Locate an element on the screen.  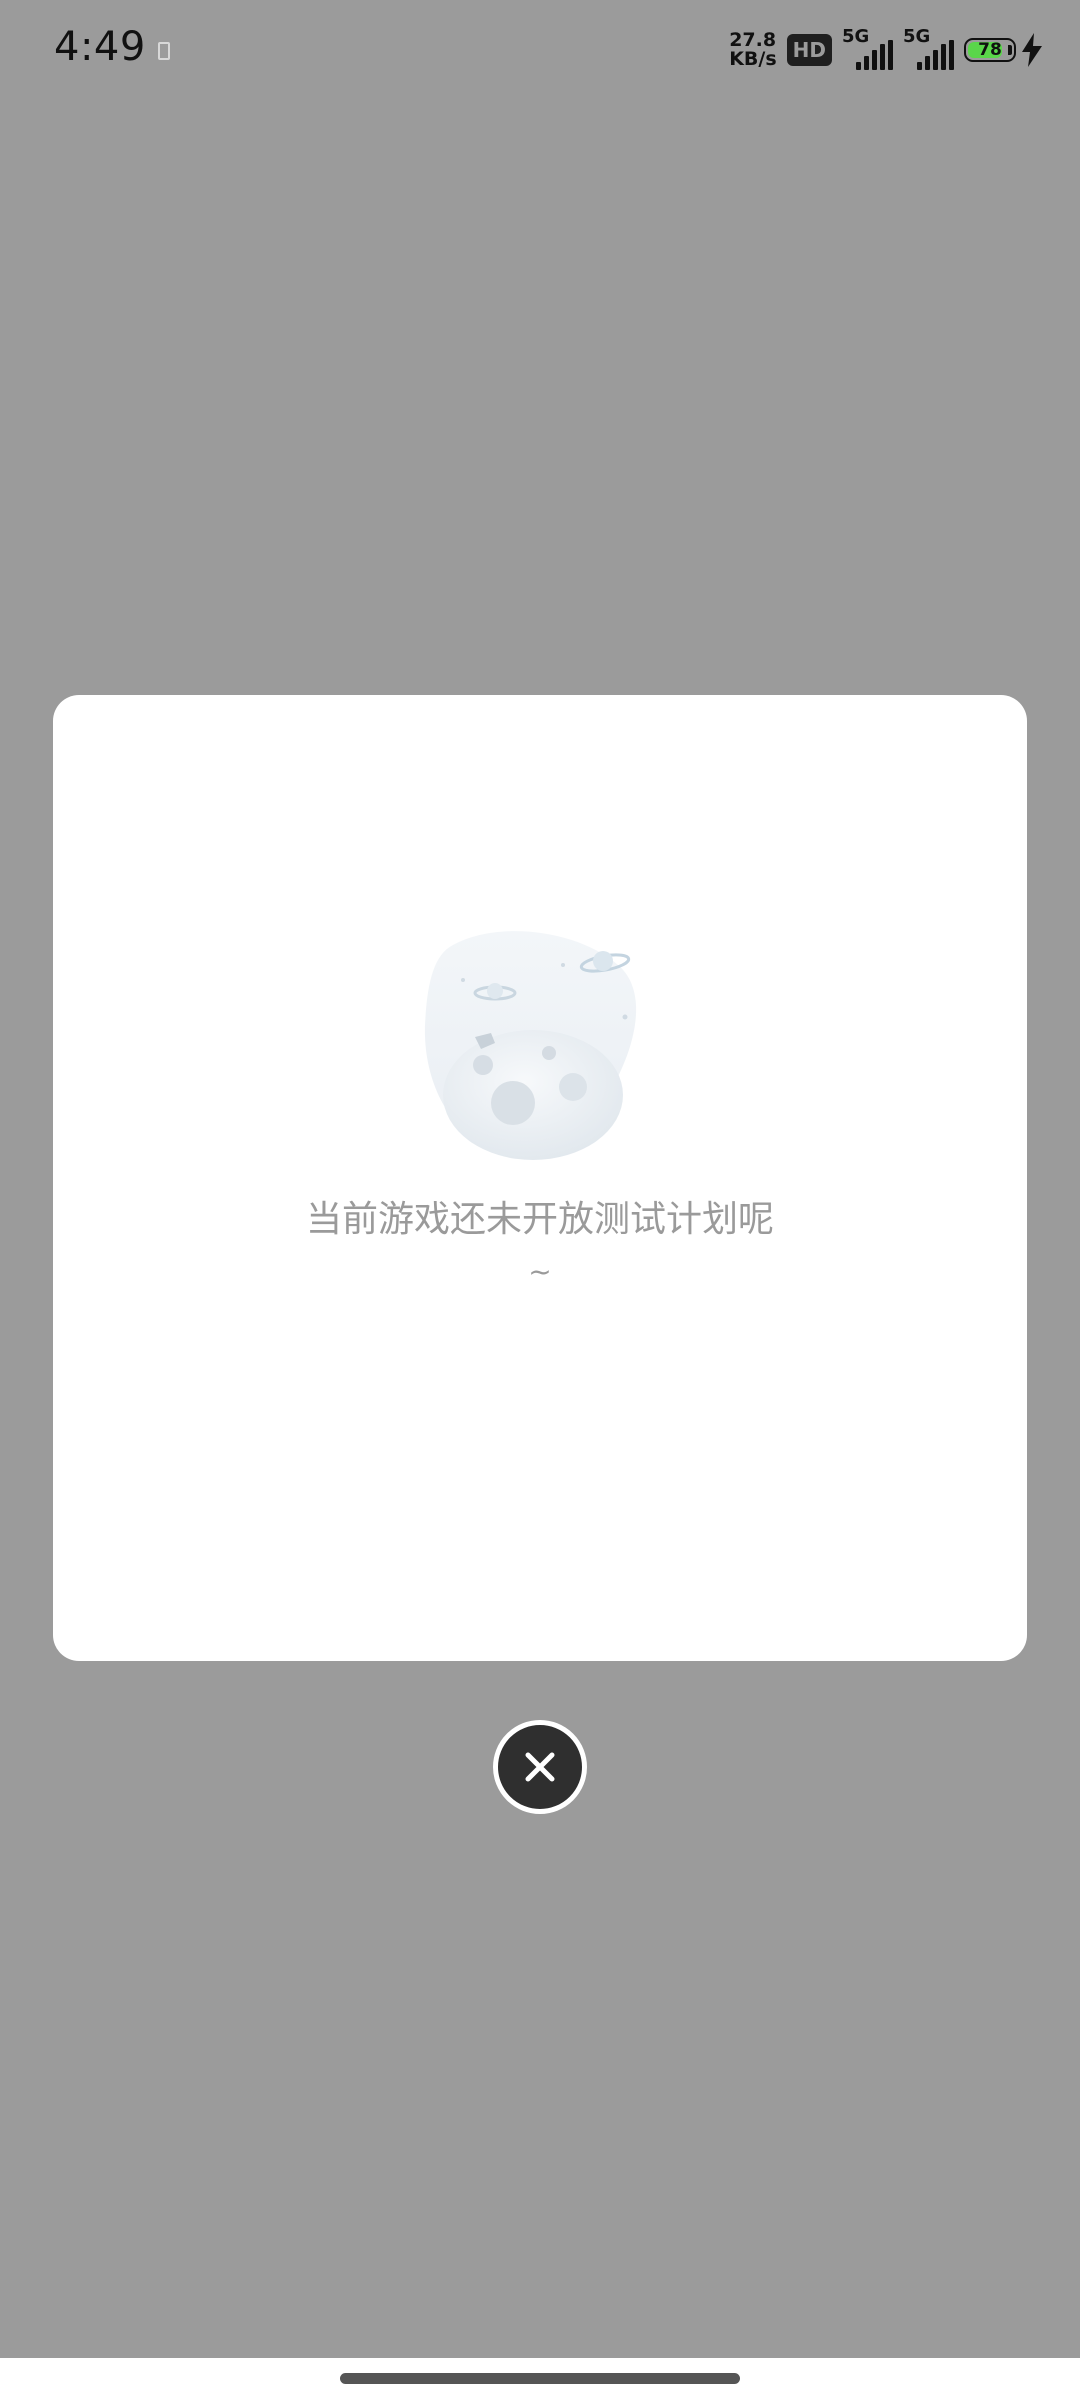
network-speed: 27.8 KB/s is located at coordinates (752, 50).